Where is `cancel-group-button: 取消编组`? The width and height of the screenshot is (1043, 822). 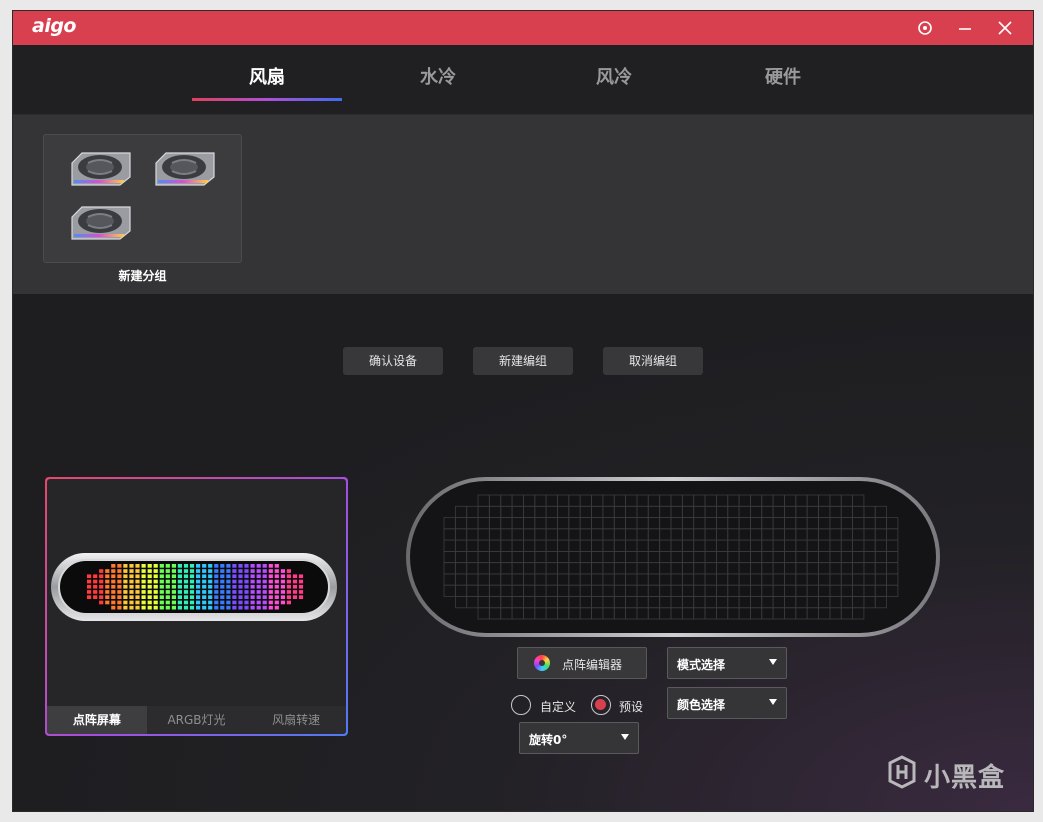 cancel-group-button: 取消编组 is located at coordinates (653, 361).